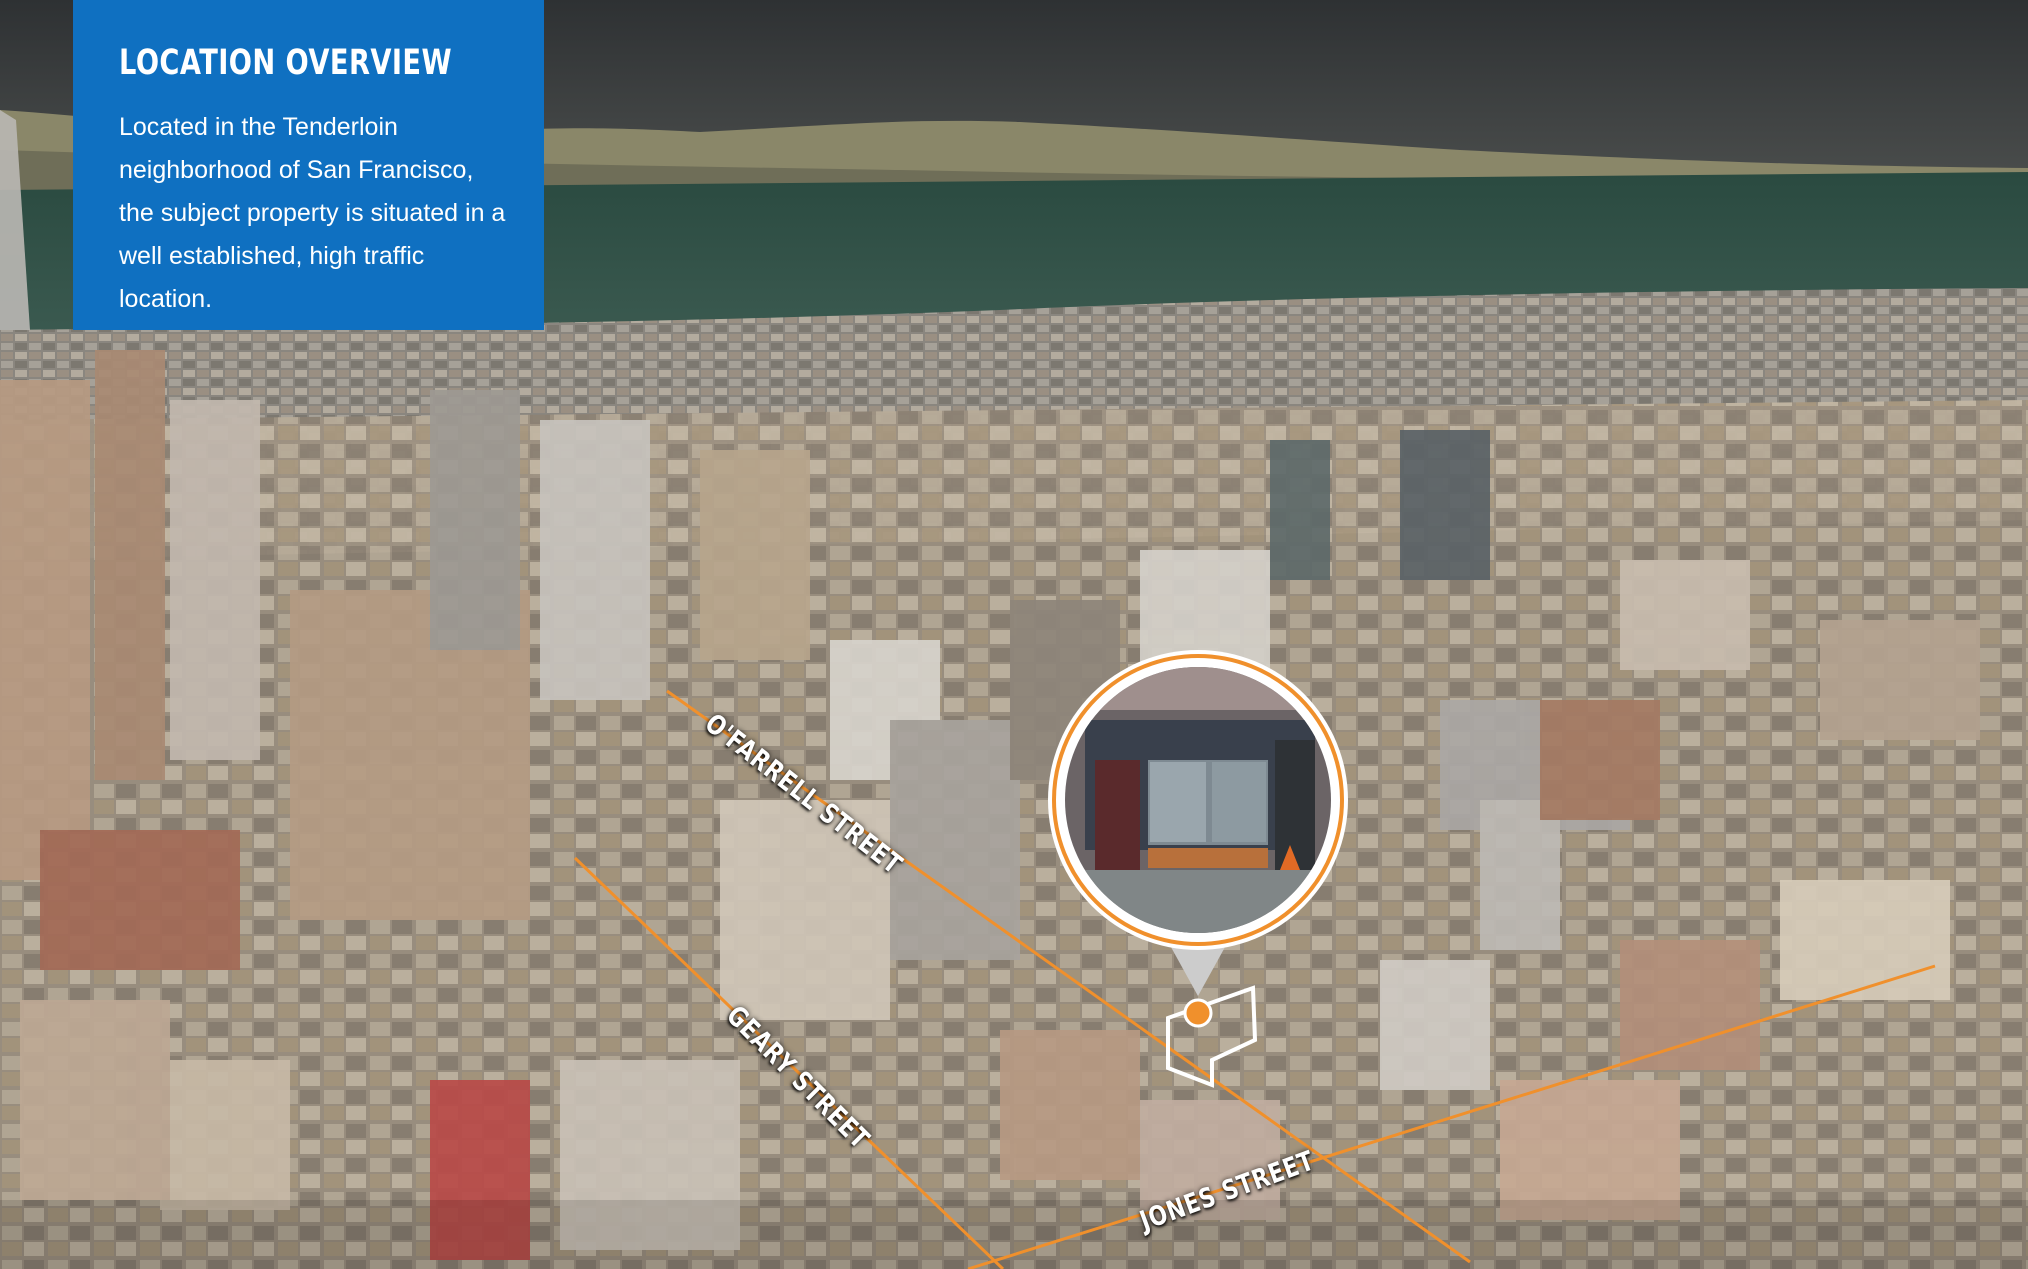 The height and width of the screenshot is (1269, 2028). I want to click on property-dot-icon, so click(1198, 1013).